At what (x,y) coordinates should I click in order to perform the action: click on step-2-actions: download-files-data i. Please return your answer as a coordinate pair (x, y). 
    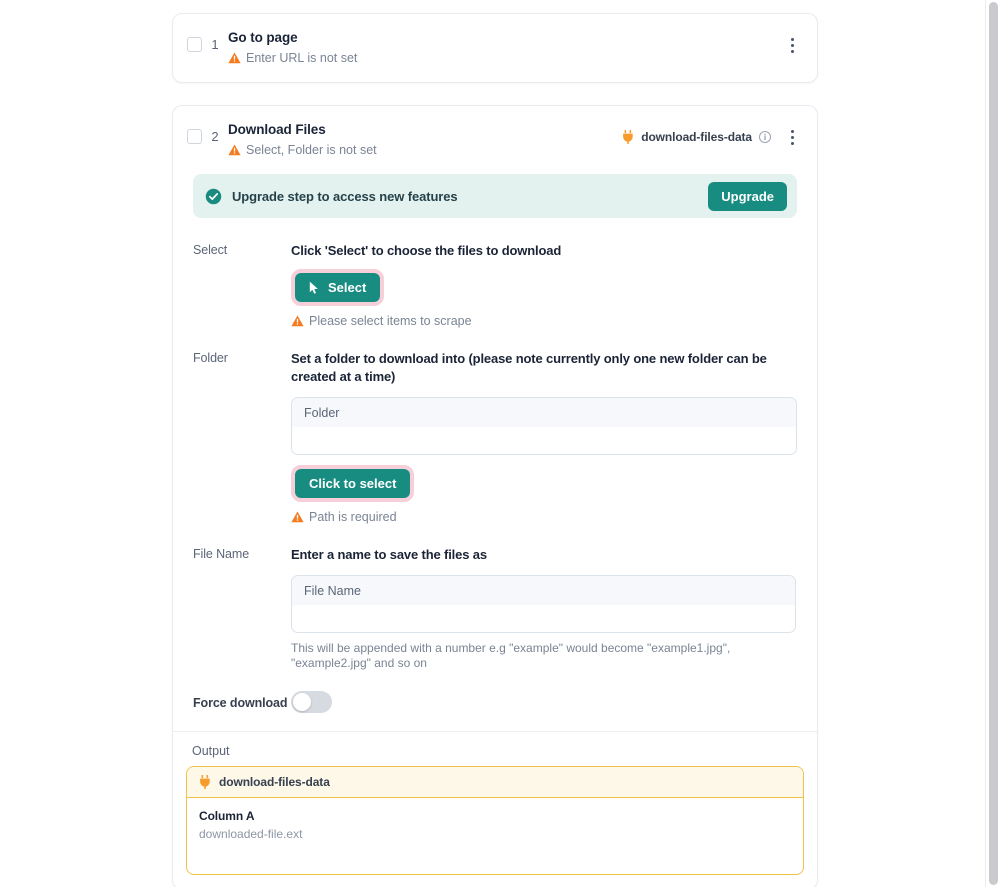
    Looking at the image, I should click on (711, 137).